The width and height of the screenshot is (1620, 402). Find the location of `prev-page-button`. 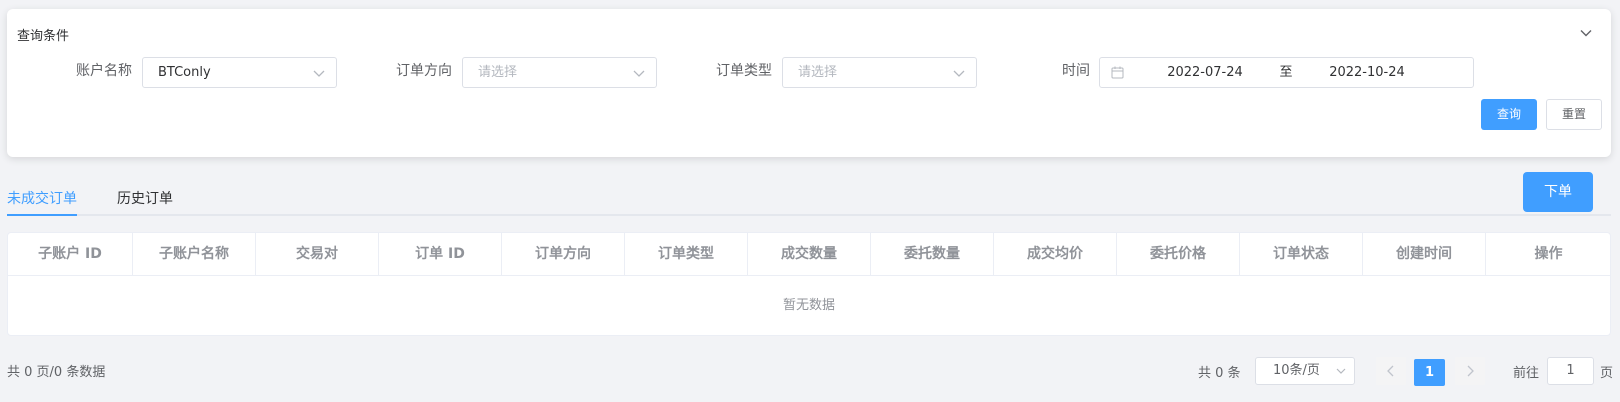

prev-page-button is located at coordinates (1391, 371).